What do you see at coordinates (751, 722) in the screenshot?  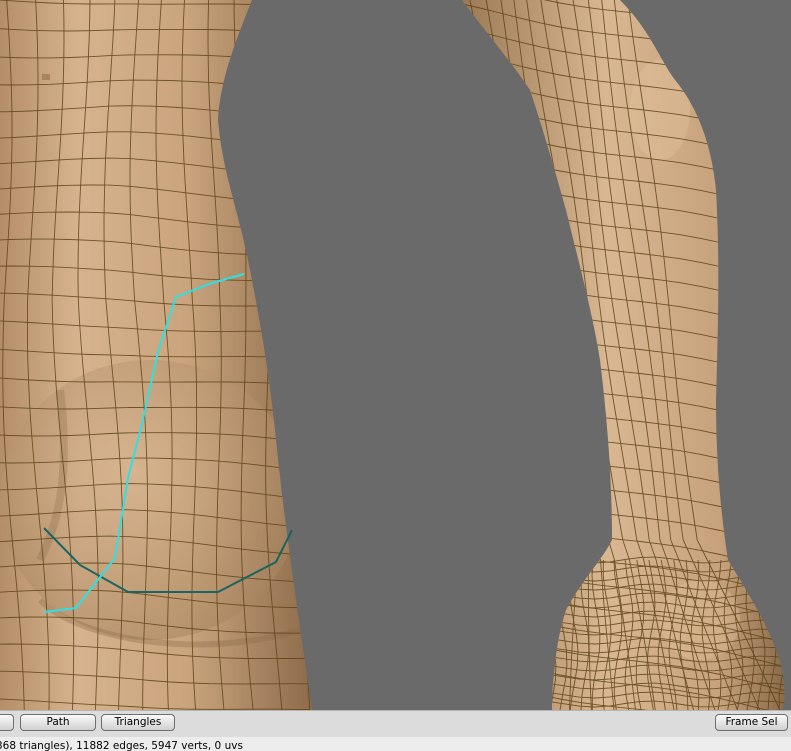 I see `frame-sel-button: Frame Sel` at bounding box center [751, 722].